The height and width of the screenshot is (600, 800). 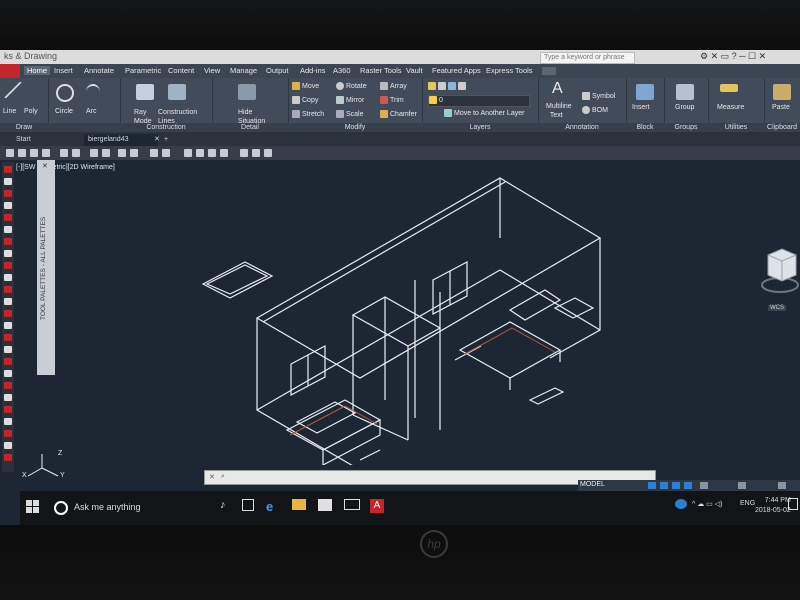 I want to click on tab-home: Home, so click(x=37, y=70).